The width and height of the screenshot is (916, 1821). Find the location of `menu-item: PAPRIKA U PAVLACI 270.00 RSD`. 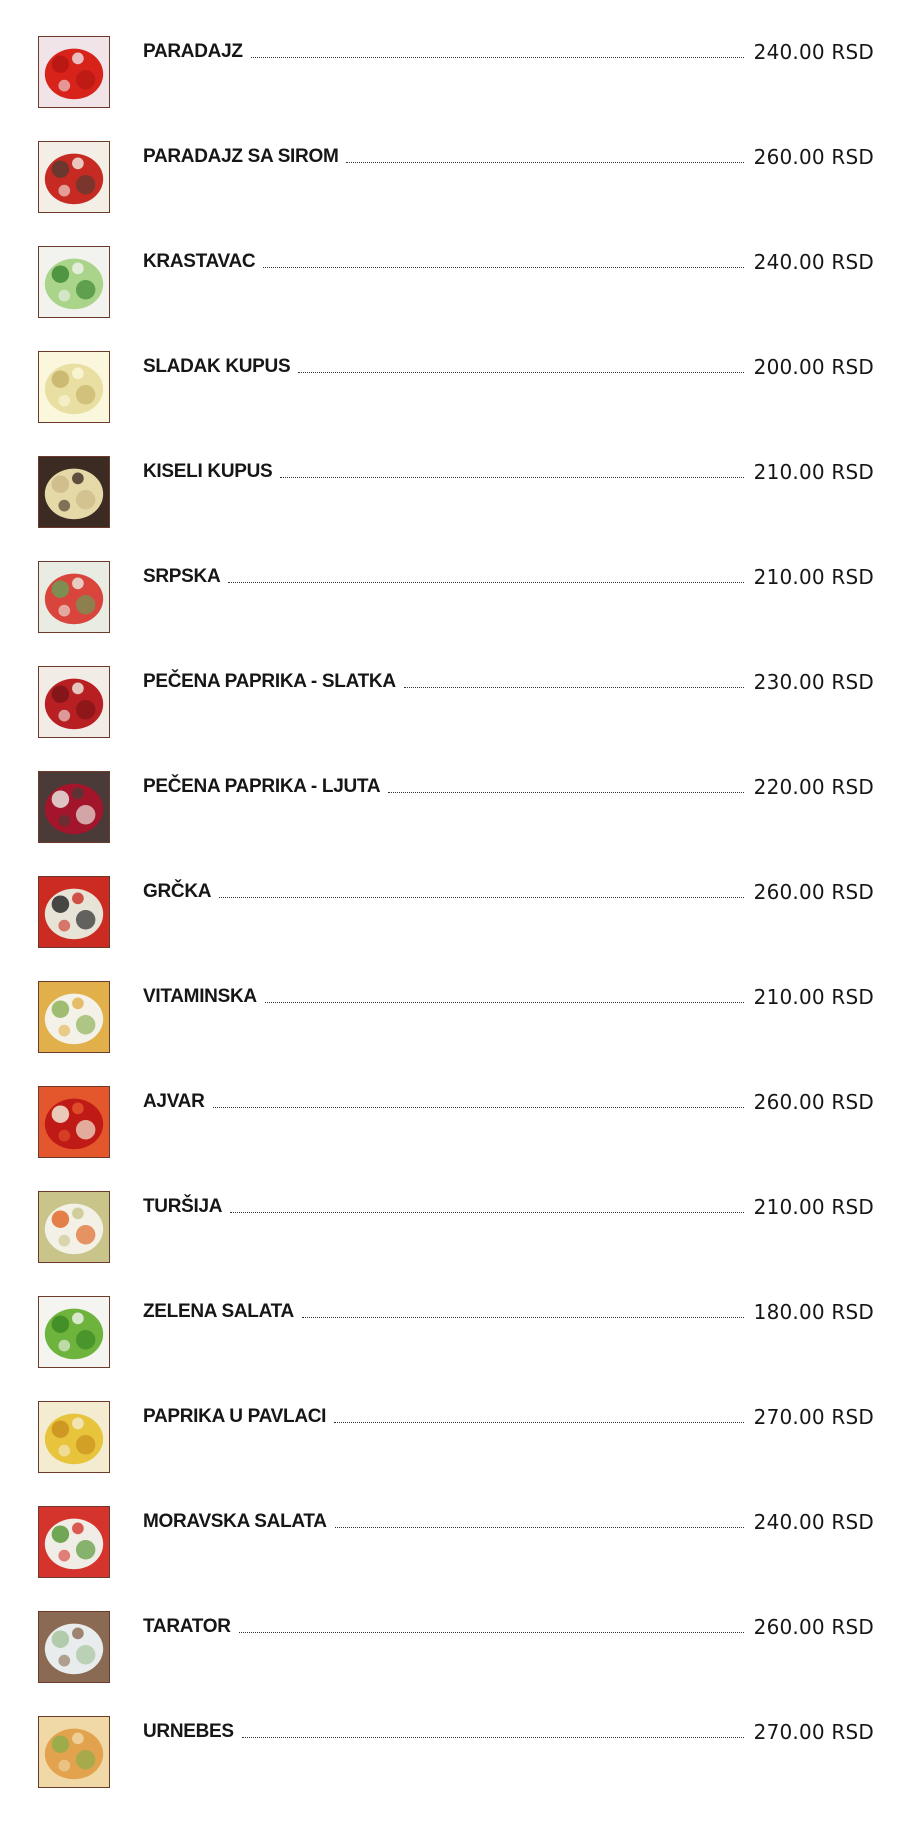

menu-item: PAPRIKA U PAVLACI 270.00 RSD is located at coordinates (456, 1453).